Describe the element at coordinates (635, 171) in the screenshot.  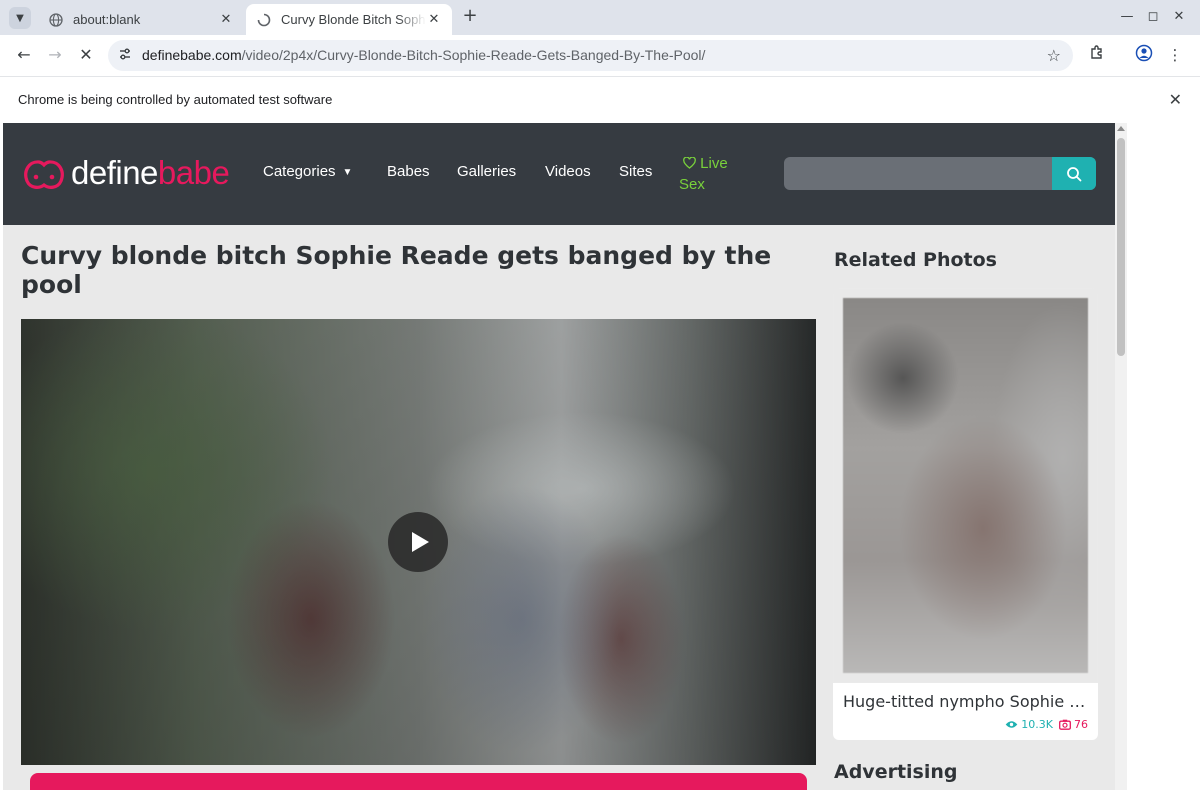
I see `nav-sites: Sites` at that location.